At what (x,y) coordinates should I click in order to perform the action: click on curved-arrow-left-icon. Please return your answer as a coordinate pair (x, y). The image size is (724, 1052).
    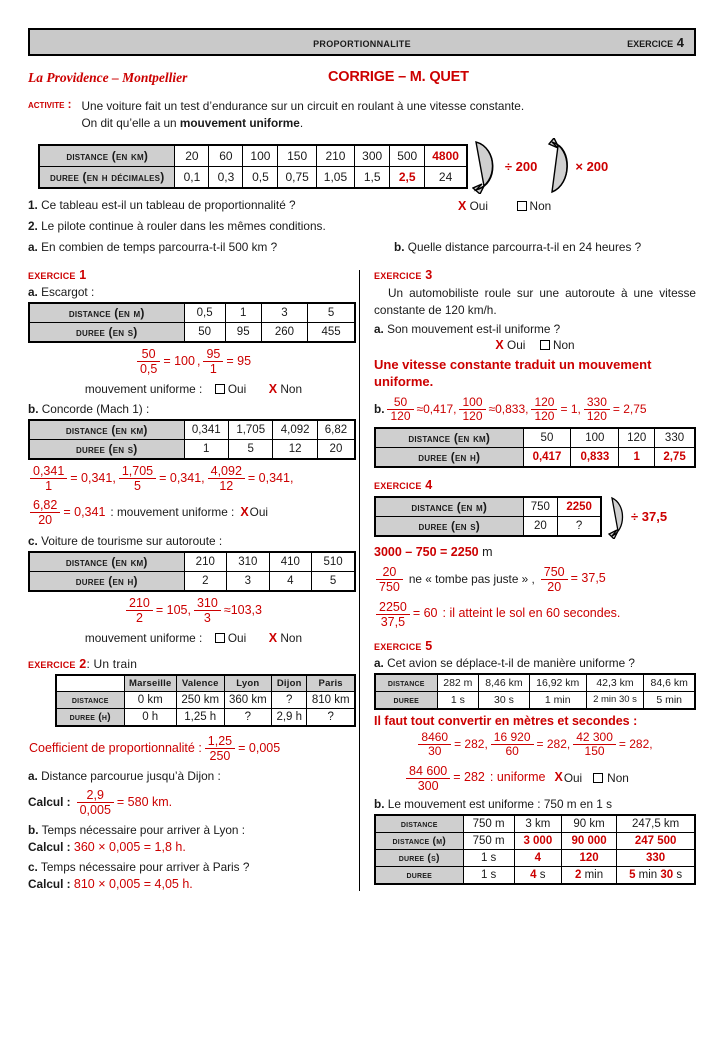
    Looking at the image, I should click on (482, 168).